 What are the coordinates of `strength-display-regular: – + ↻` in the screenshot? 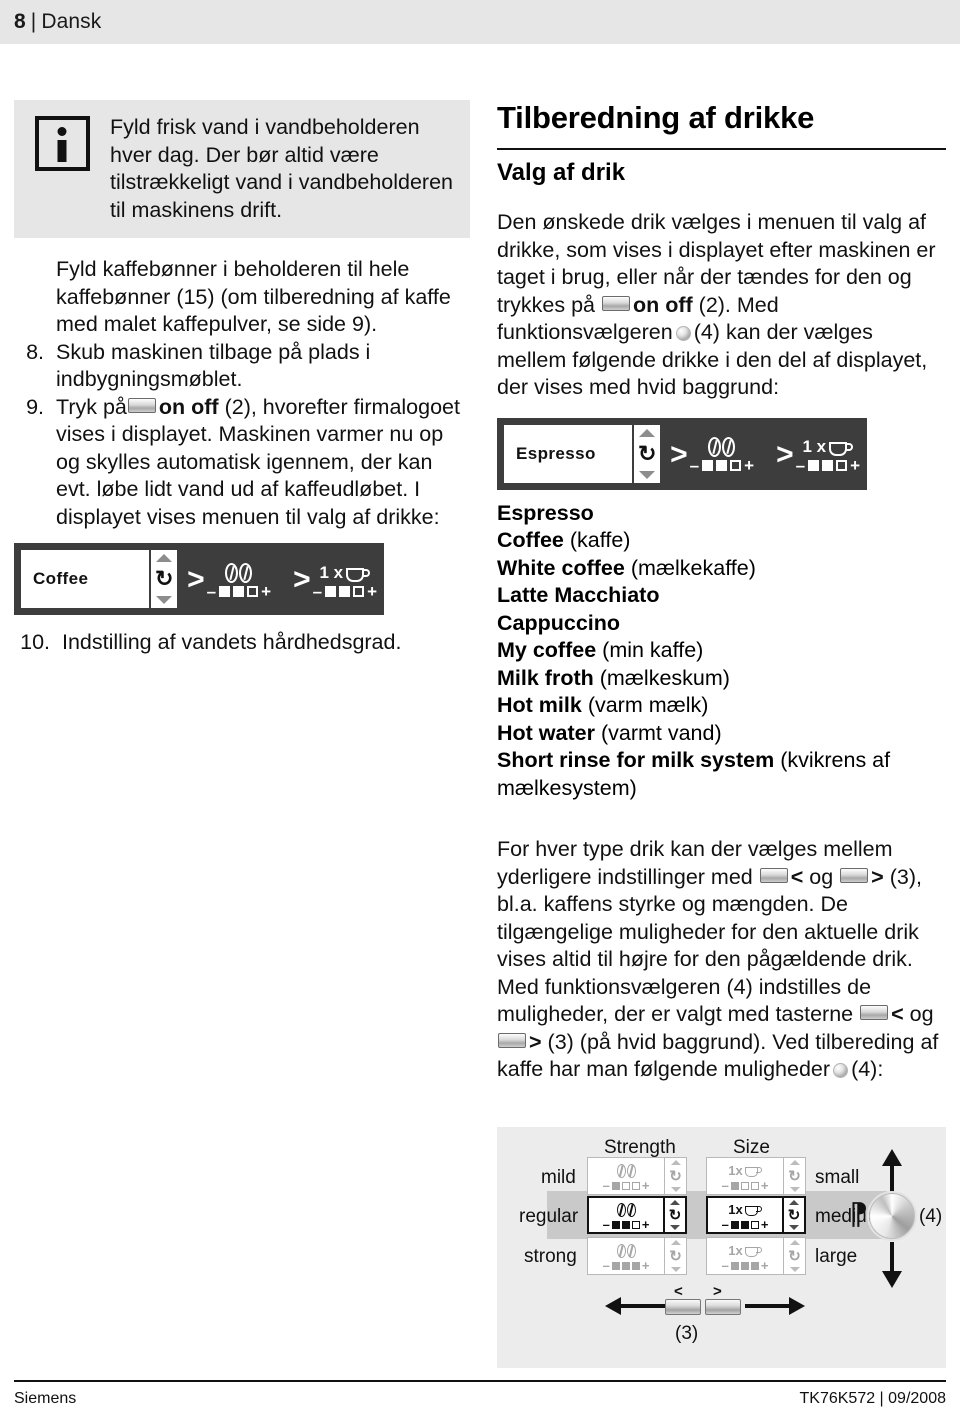 It's located at (637, 1215).